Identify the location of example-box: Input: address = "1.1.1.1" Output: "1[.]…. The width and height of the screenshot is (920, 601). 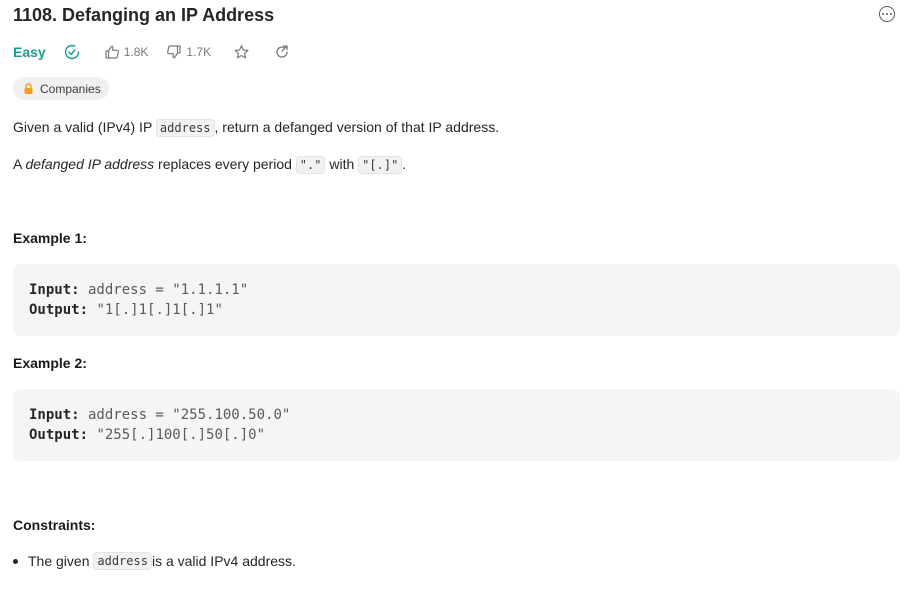
(456, 300).